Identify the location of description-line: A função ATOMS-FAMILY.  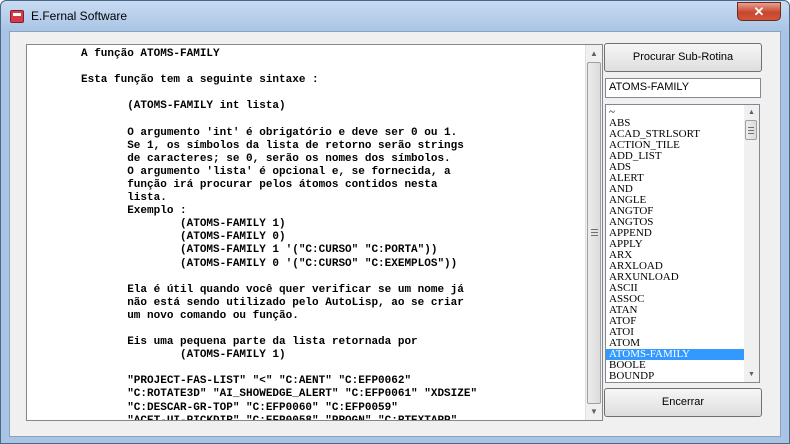
(150, 54).